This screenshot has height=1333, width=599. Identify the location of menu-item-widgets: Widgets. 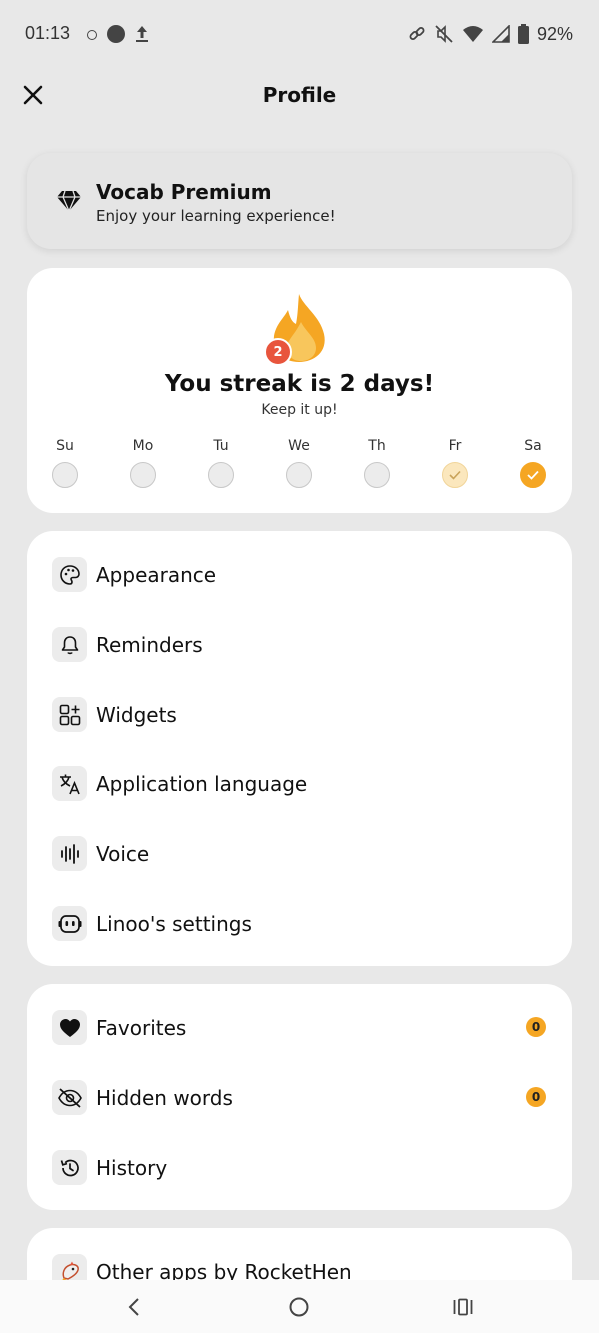
(299, 714).